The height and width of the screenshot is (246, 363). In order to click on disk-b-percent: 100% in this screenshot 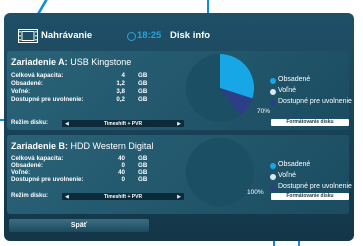, I will do `click(255, 192)`.